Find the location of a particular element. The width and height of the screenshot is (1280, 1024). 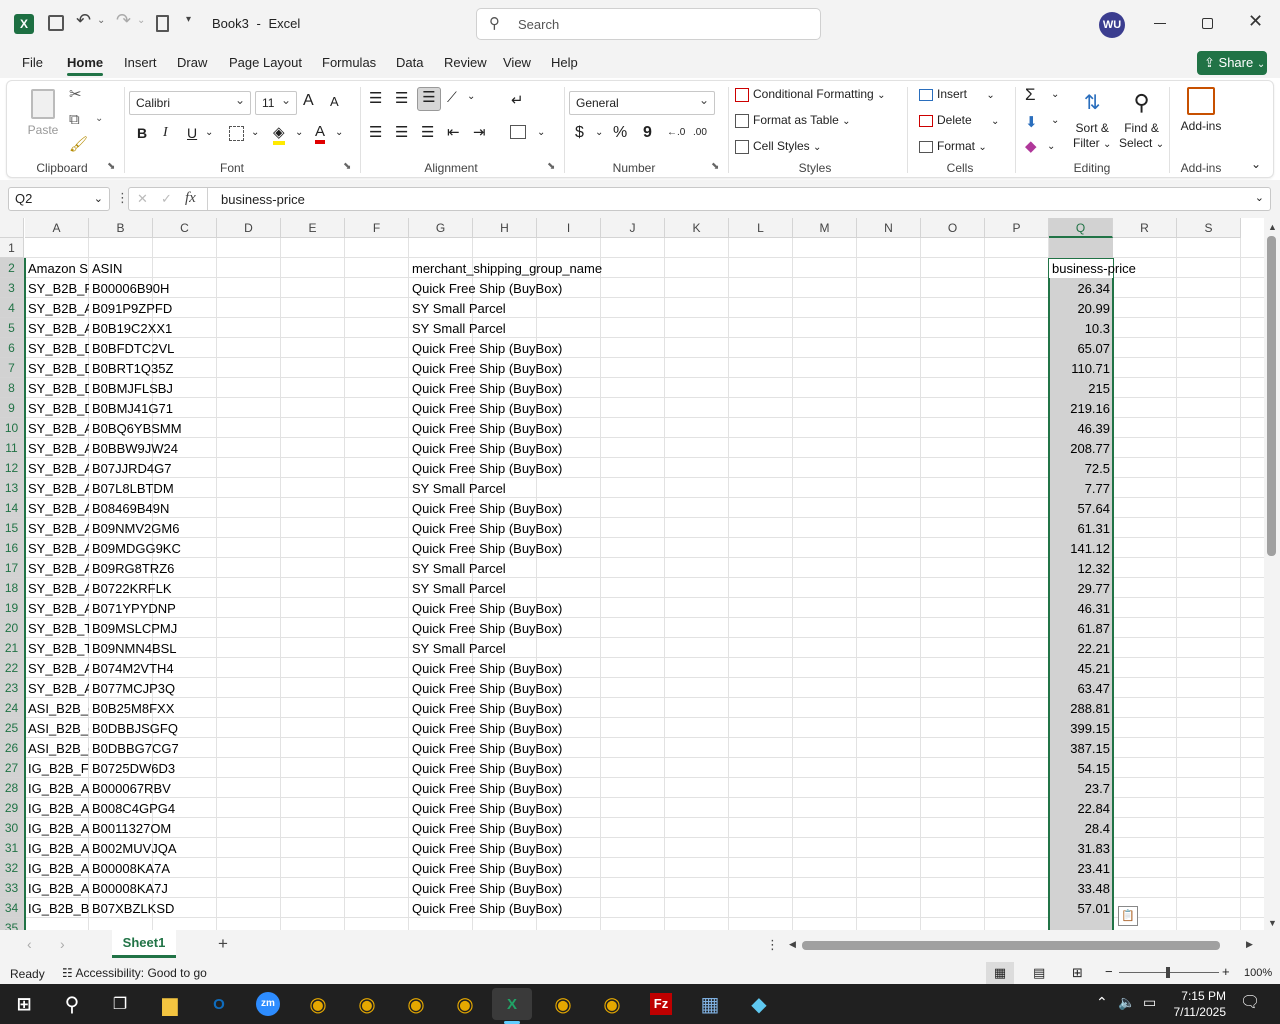

header-business-price: business-price is located at coordinates (1113, 269).